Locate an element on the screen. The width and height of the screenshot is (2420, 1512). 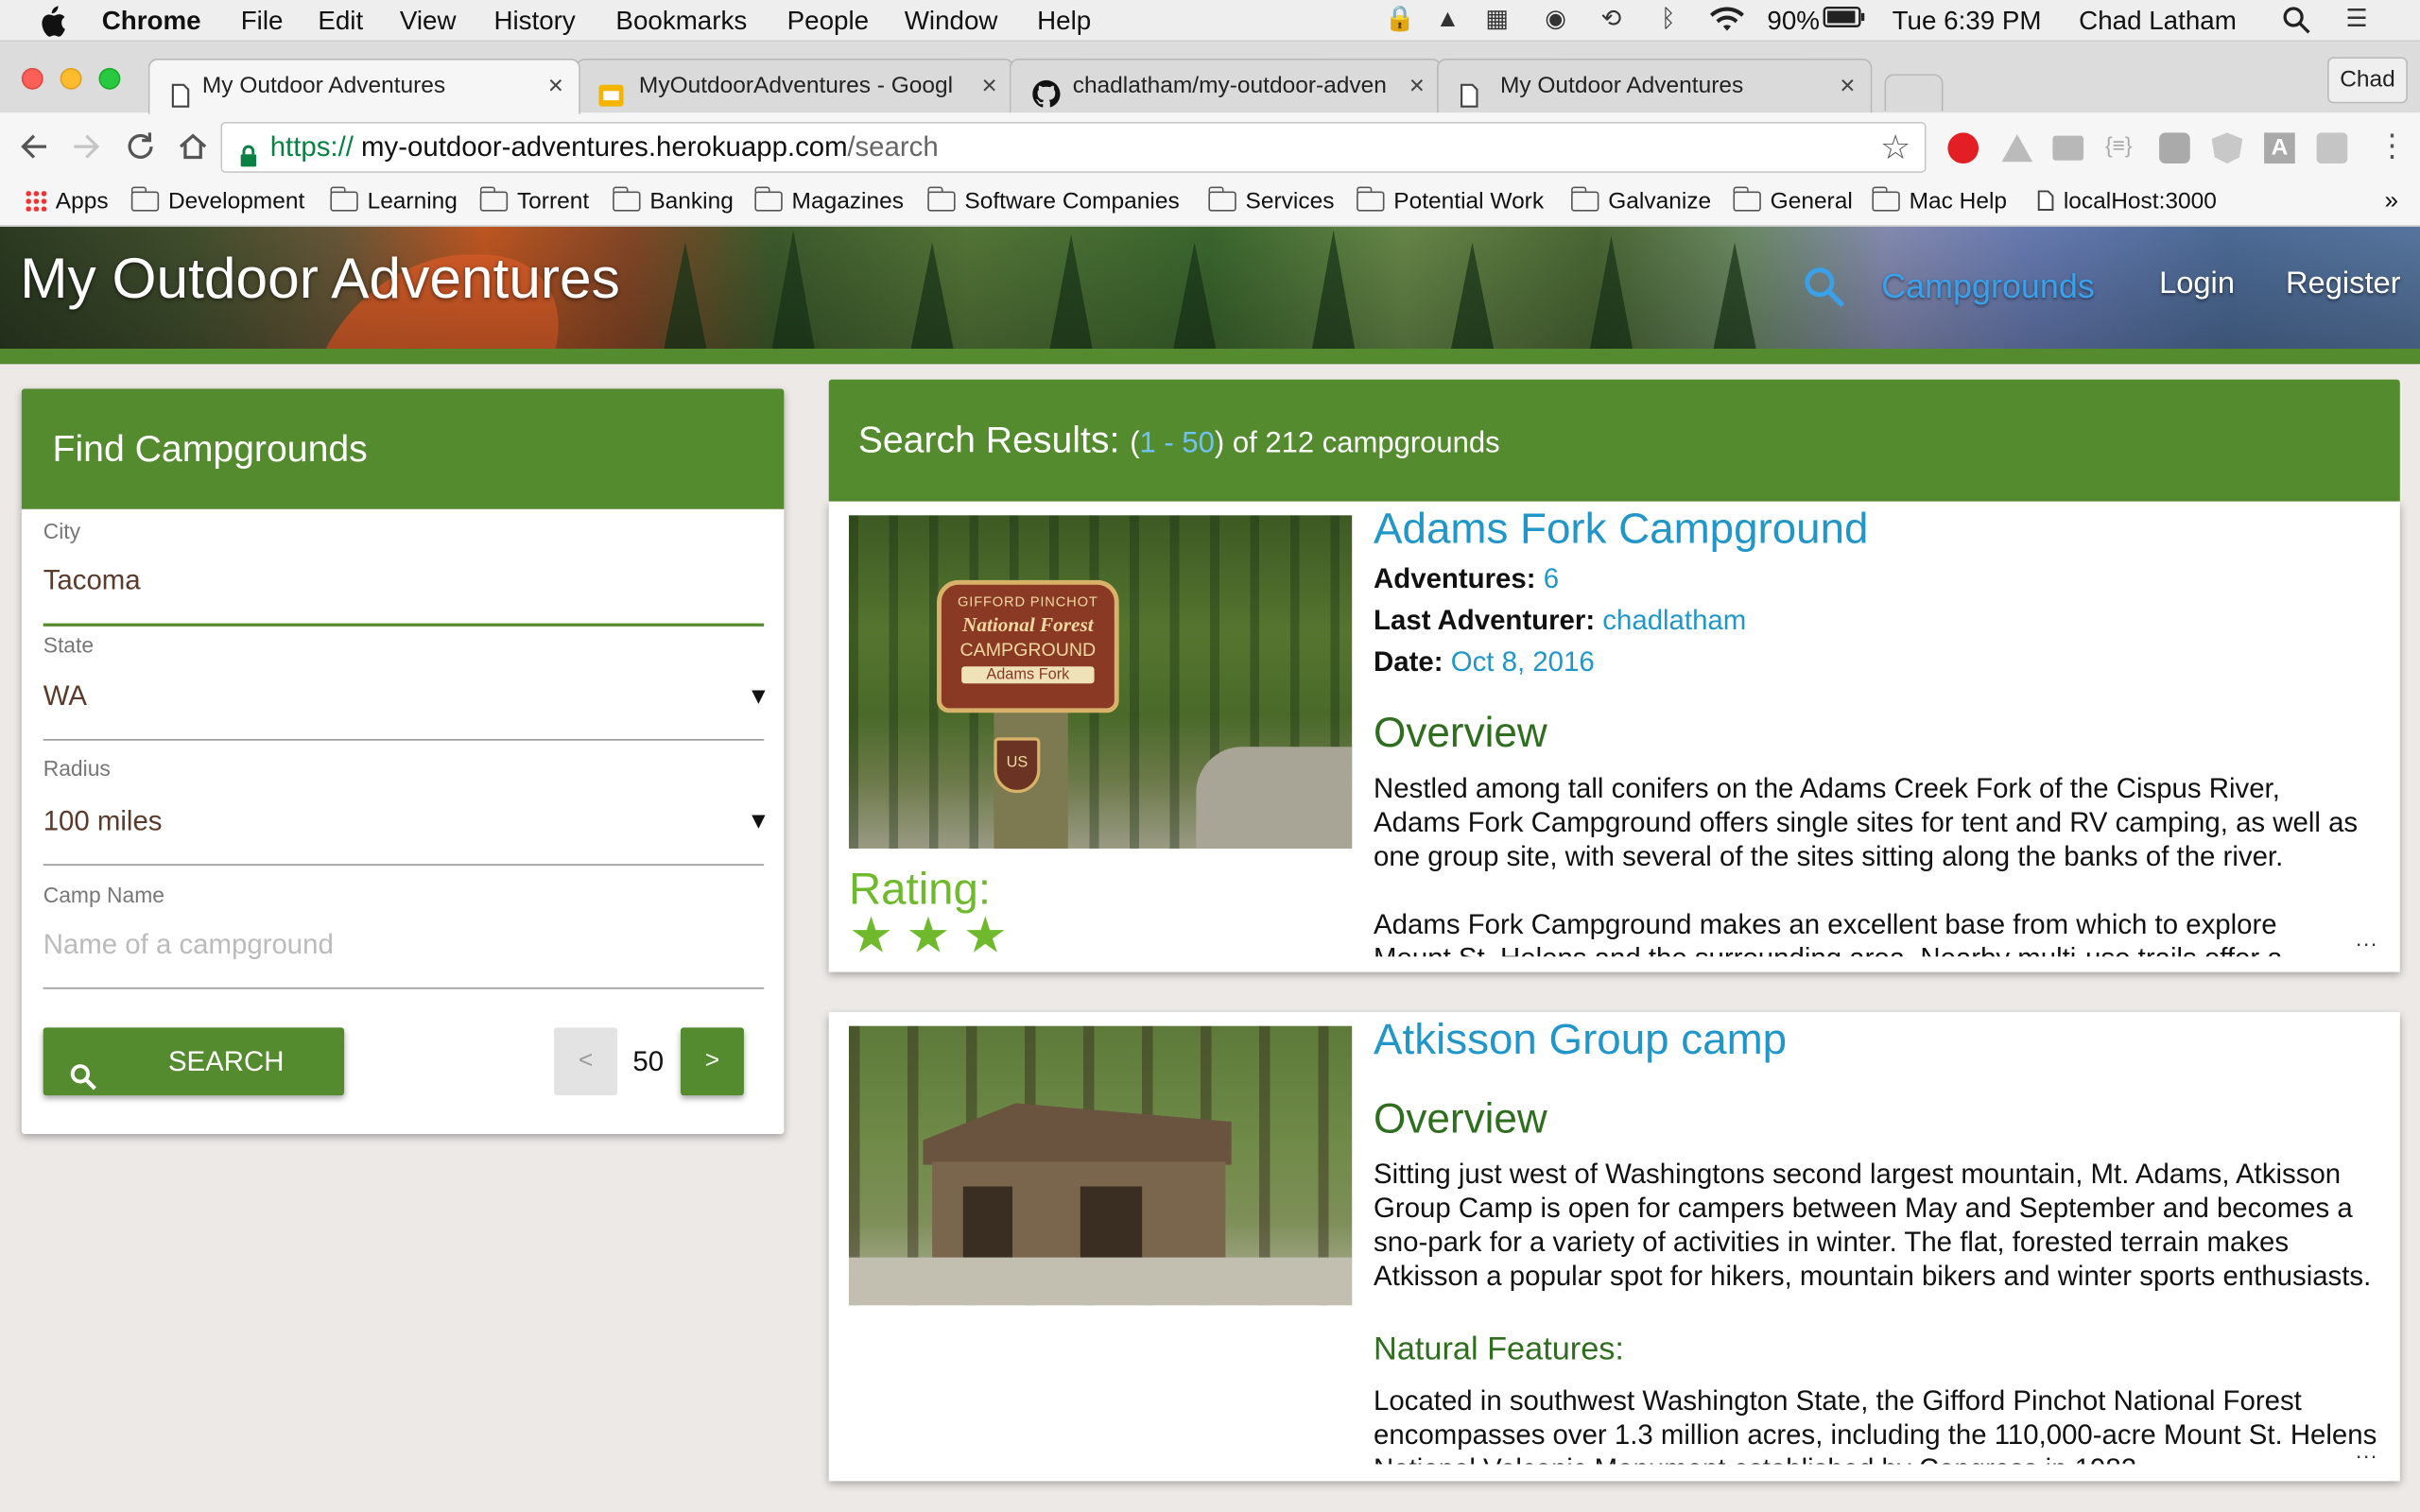
chrome-menu-icon: ⋮ is located at coordinates (2392, 146).